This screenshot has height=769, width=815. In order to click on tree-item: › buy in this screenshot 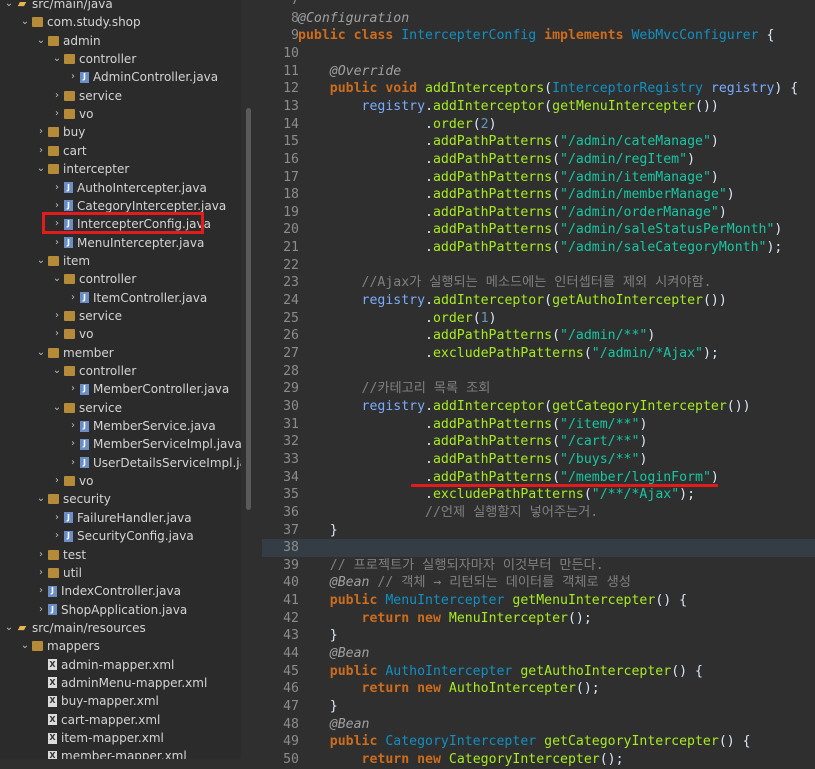, I will do `click(60, 132)`.